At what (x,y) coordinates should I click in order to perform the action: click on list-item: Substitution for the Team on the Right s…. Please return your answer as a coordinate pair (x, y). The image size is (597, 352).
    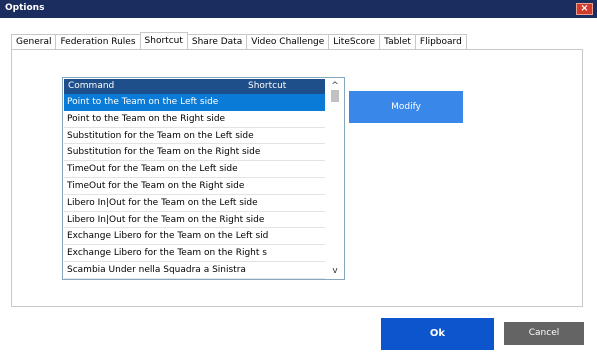
    Looking at the image, I should click on (194, 153).